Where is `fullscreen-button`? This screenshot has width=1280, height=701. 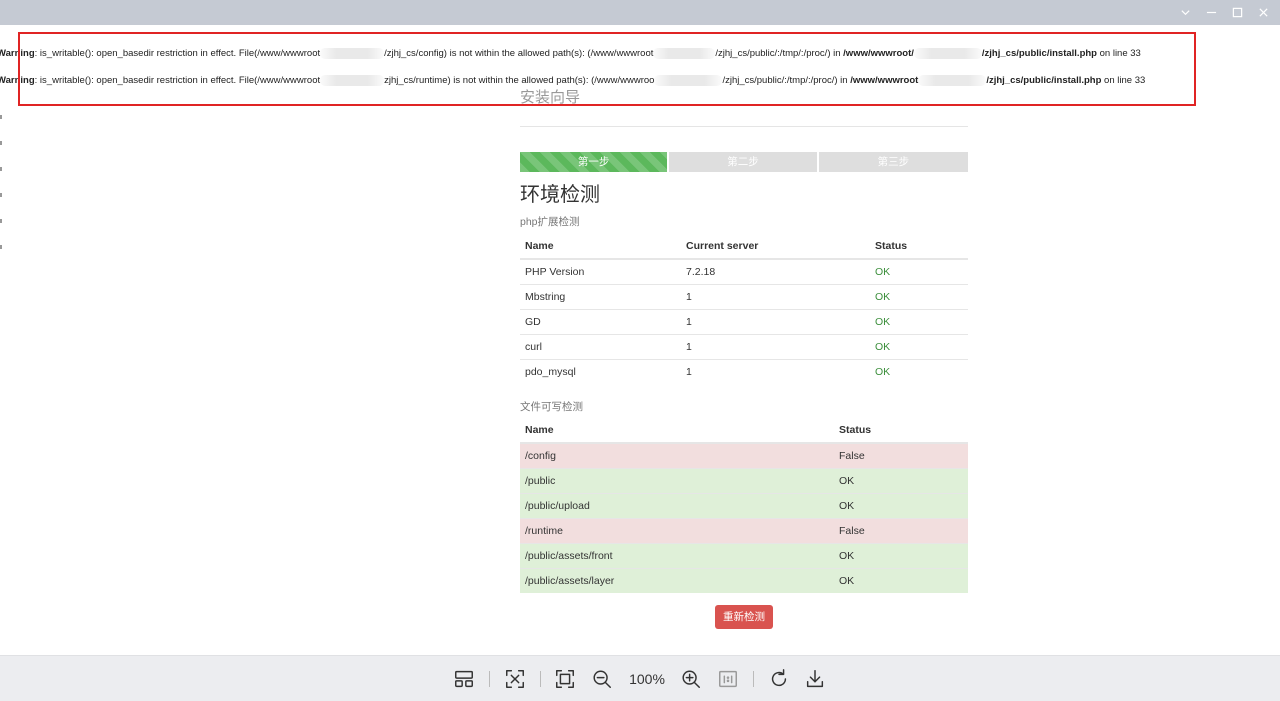
fullscreen-button is located at coordinates (565, 679).